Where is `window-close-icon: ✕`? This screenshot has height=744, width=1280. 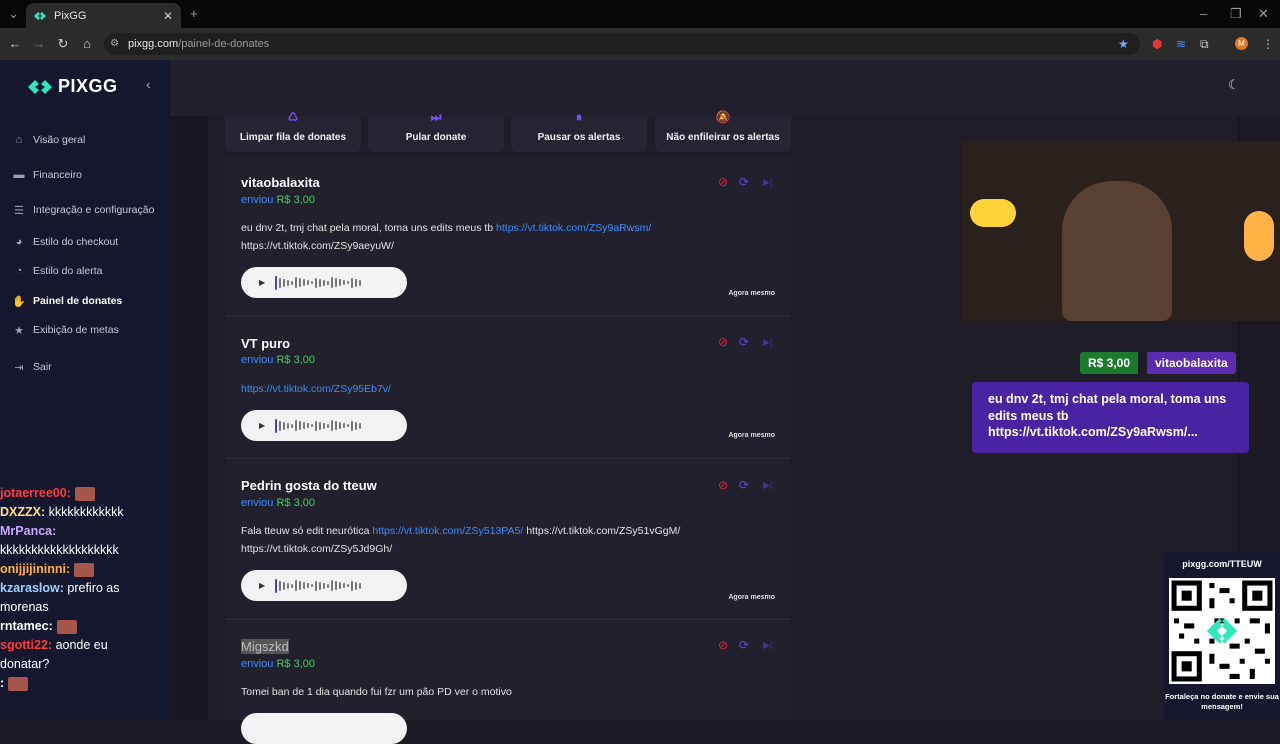 window-close-icon: ✕ is located at coordinates (1263, 14).